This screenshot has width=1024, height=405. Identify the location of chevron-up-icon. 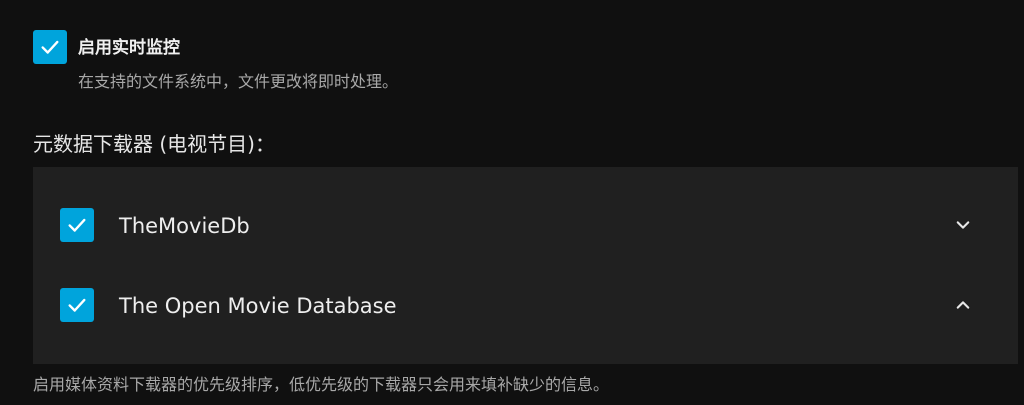
(963, 305).